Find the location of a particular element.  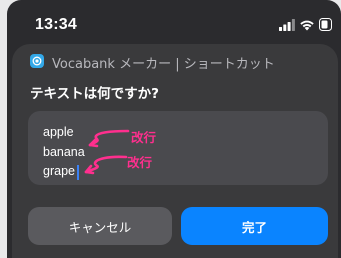

text-caret is located at coordinates (78, 172).